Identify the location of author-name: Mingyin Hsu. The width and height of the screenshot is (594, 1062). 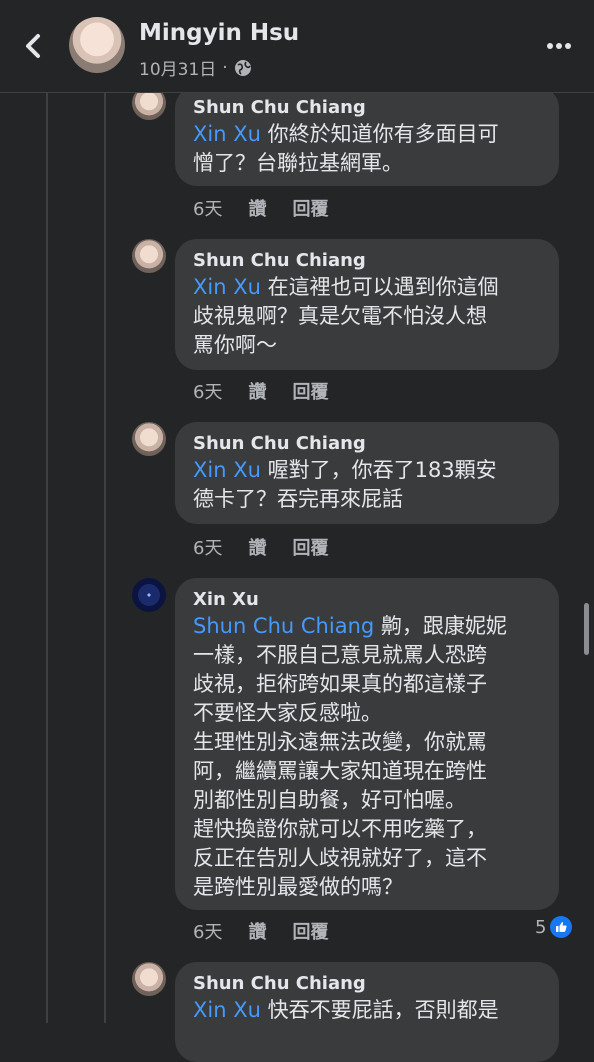
(219, 33).